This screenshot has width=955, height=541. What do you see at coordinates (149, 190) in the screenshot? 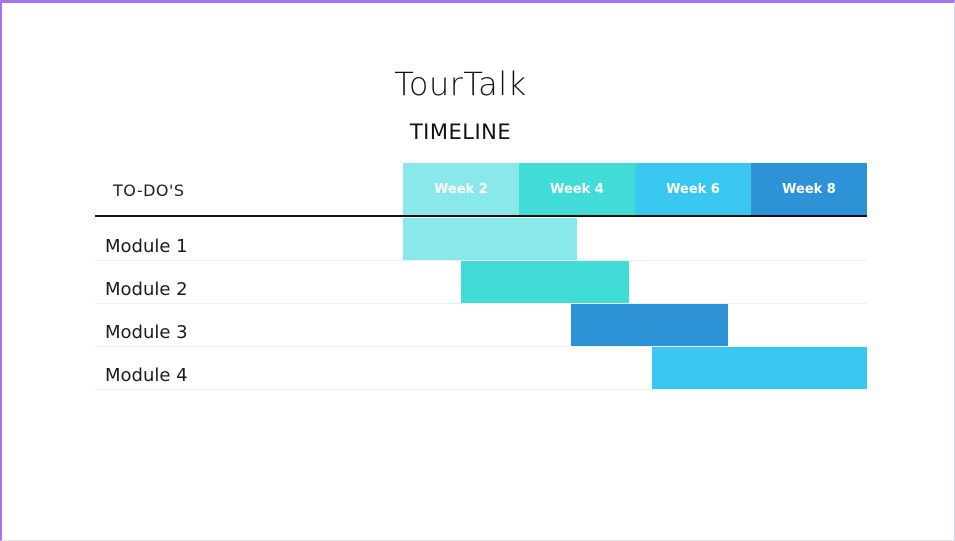
I see `todo-column-header: TO-DO'S` at bounding box center [149, 190].